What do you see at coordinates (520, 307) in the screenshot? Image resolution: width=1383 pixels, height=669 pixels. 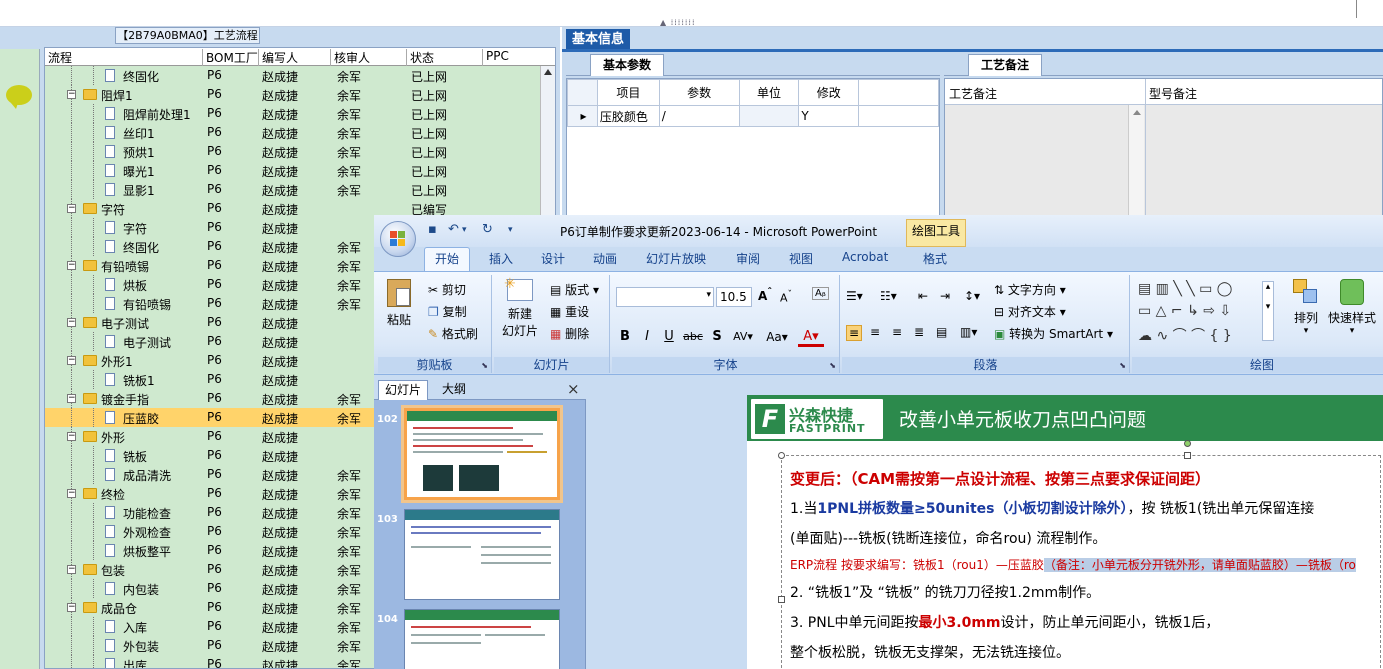 I see `new-slide-button: ✳ 新建 幻灯片` at bounding box center [520, 307].